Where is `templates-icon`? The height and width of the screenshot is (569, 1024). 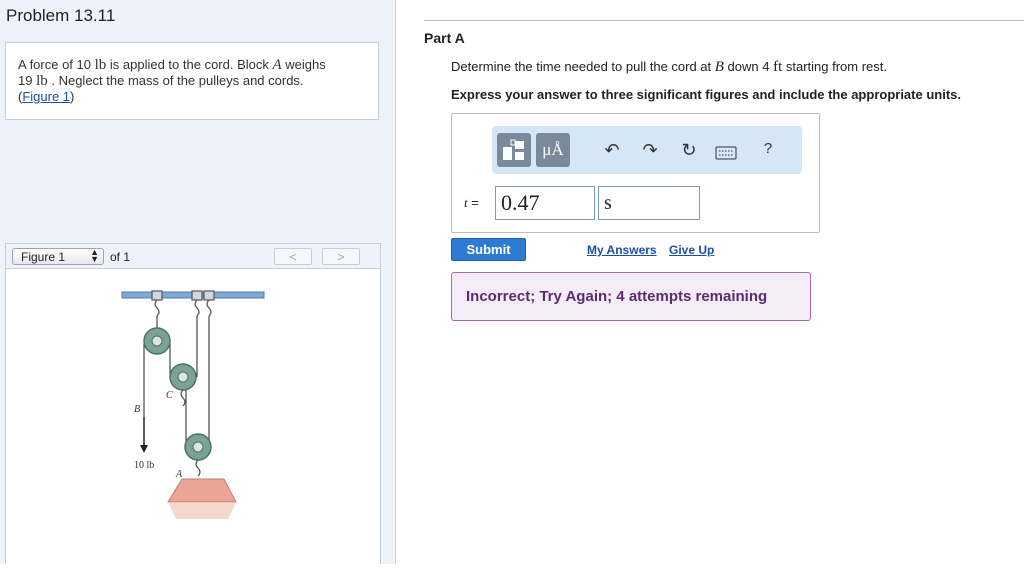 templates-icon is located at coordinates (513, 149).